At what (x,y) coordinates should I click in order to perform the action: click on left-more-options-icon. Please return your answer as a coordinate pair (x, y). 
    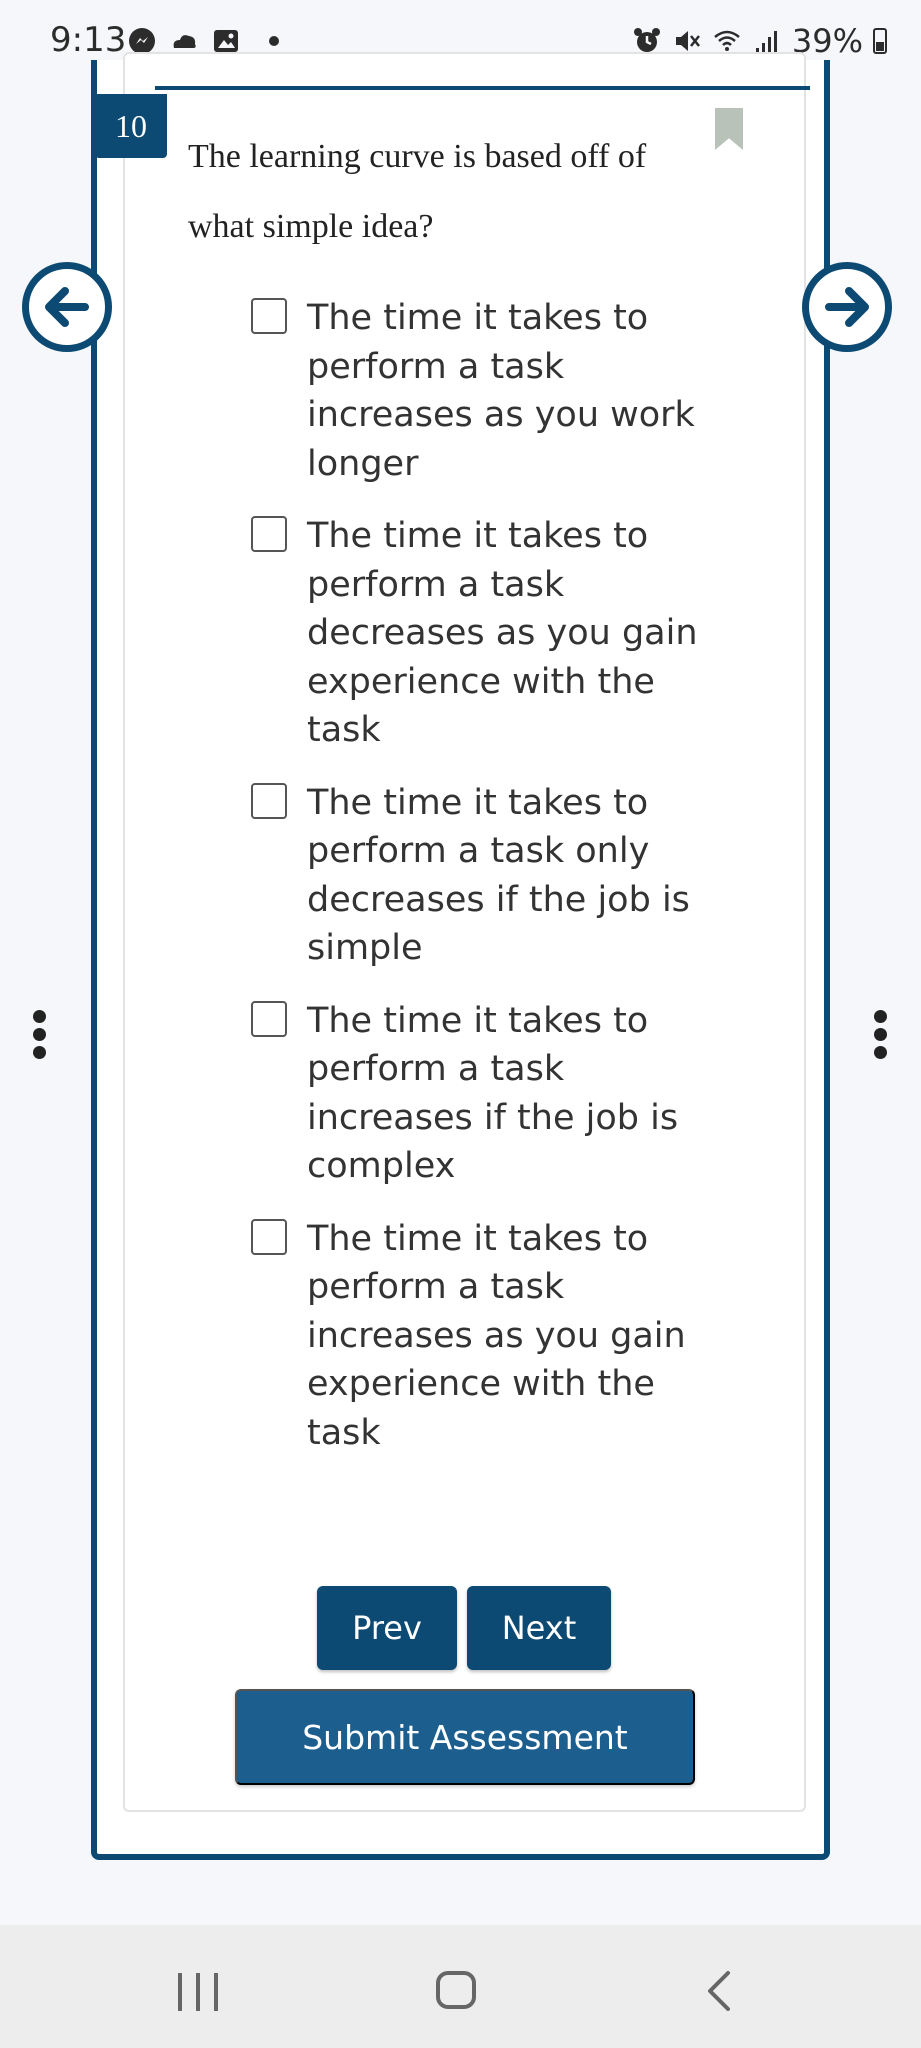
    Looking at the image, I should click on (40, 1034).